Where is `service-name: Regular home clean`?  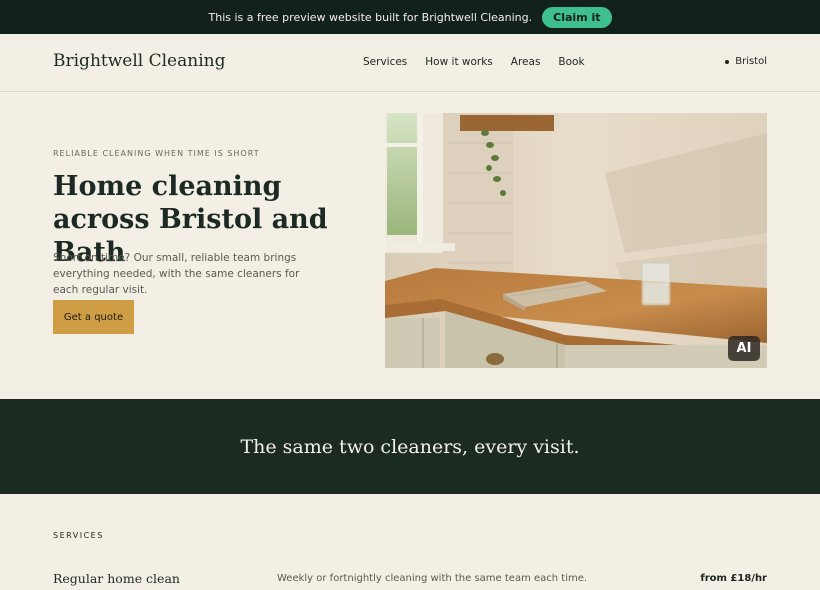
service-name: Regular home clean is located at coordinates (116, 578).